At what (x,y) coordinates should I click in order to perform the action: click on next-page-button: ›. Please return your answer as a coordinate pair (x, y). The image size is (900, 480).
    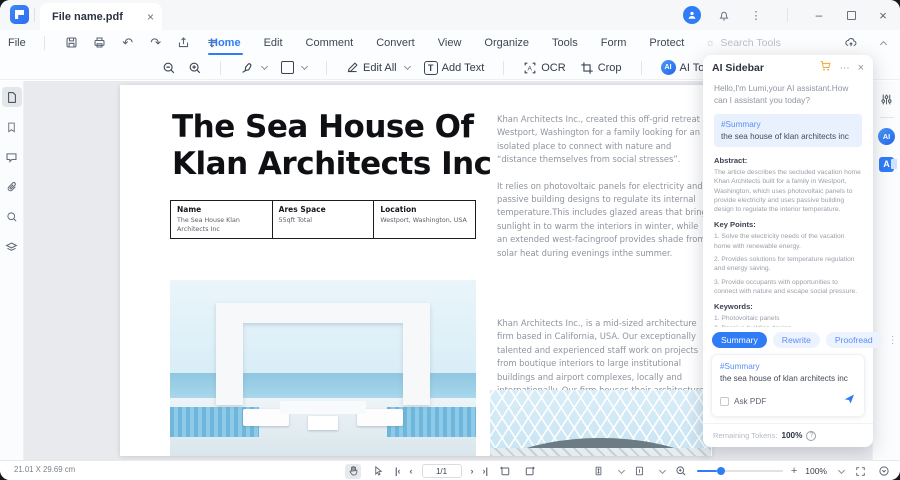
    Looking at the image, I should click on (472, 471).